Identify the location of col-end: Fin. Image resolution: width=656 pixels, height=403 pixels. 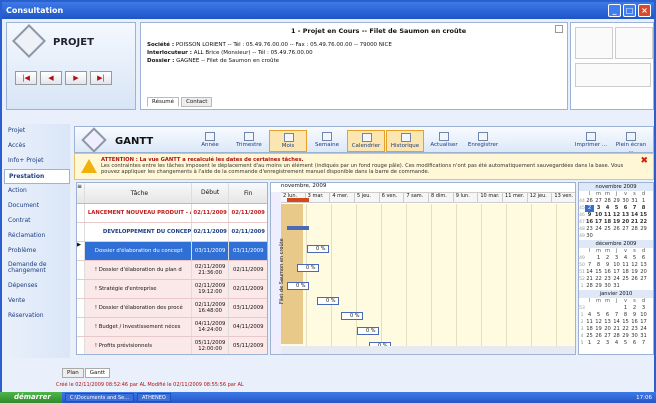
(248, 193).